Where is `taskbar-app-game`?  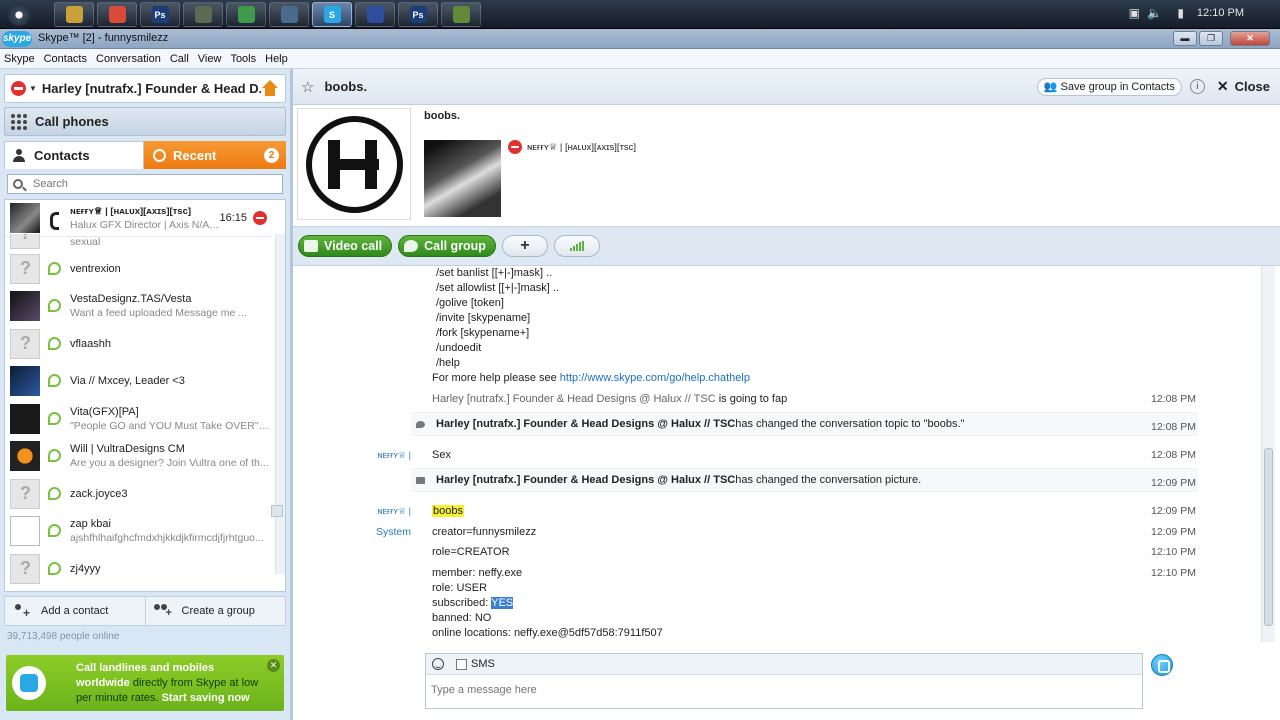
taskbar-app-game is located at coordinates (203, 14).